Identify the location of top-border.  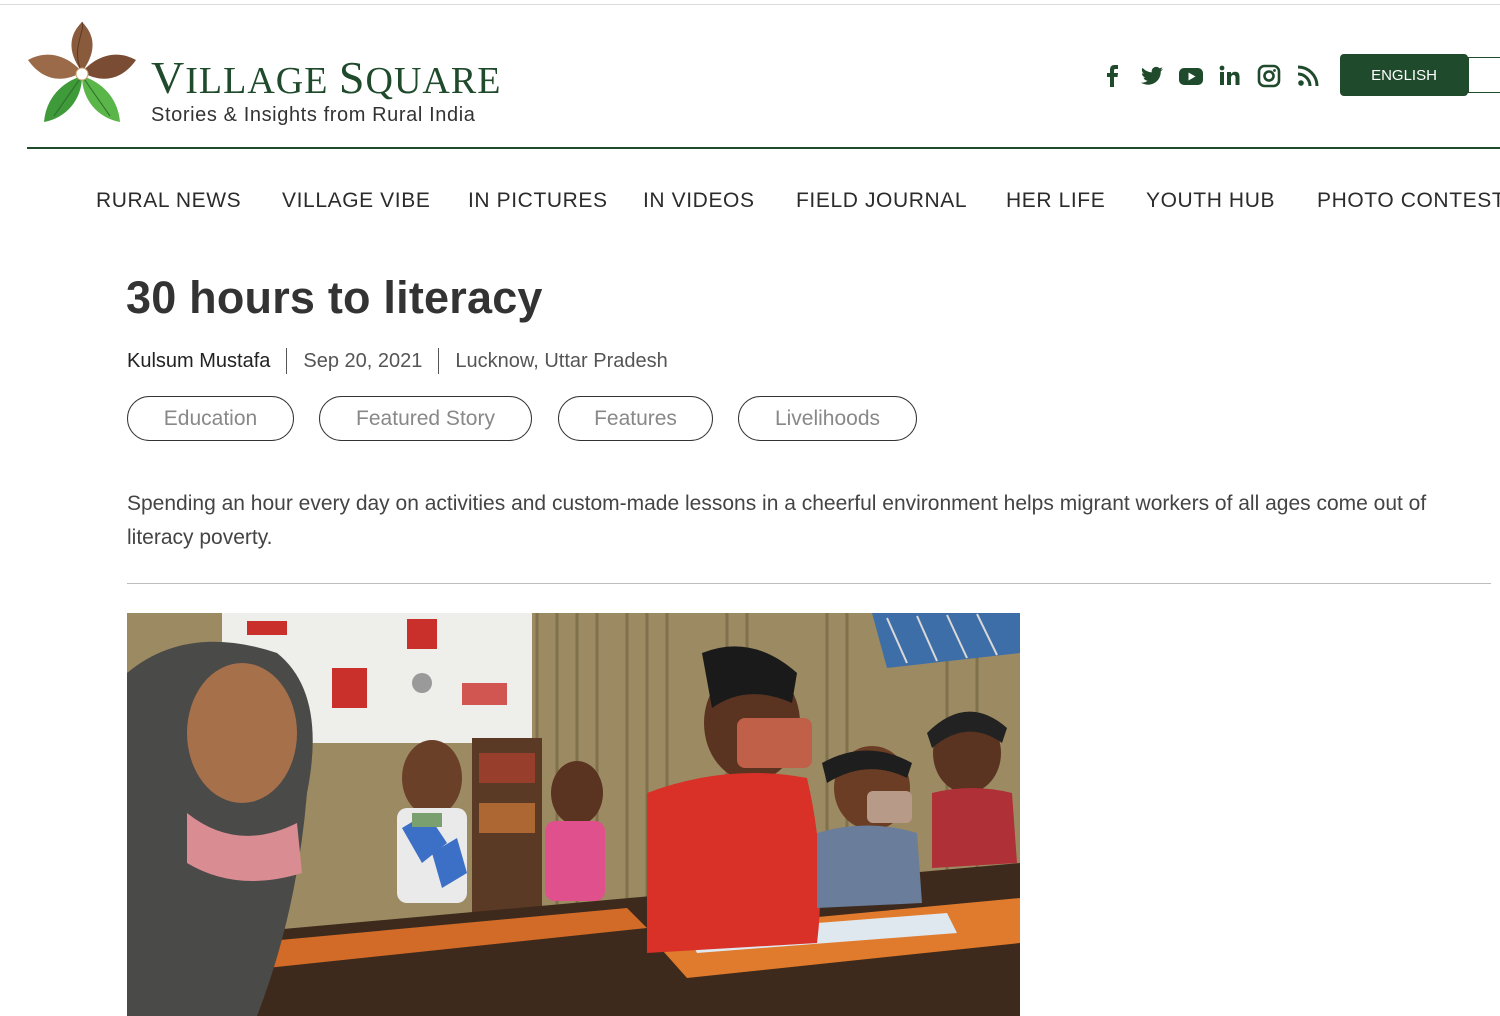
(750, 4).